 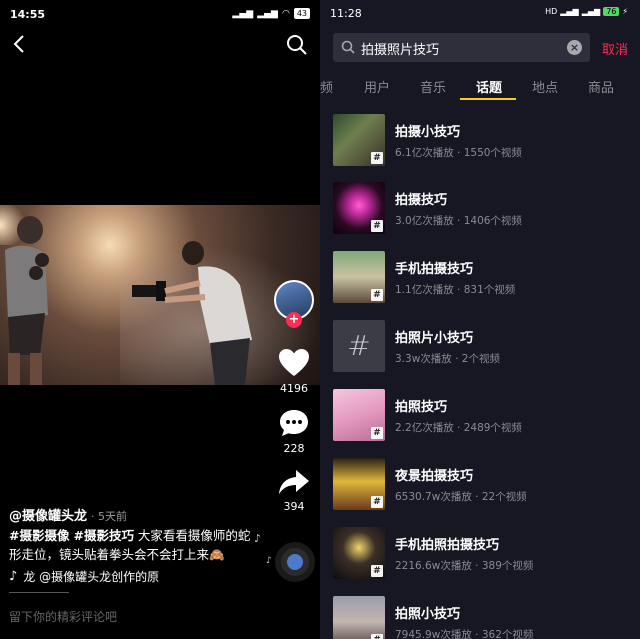 I want to click on status-bar: 14:55 ▂▄▆ ▂▄▆ ◠ 43, so click(x=160, y=14).